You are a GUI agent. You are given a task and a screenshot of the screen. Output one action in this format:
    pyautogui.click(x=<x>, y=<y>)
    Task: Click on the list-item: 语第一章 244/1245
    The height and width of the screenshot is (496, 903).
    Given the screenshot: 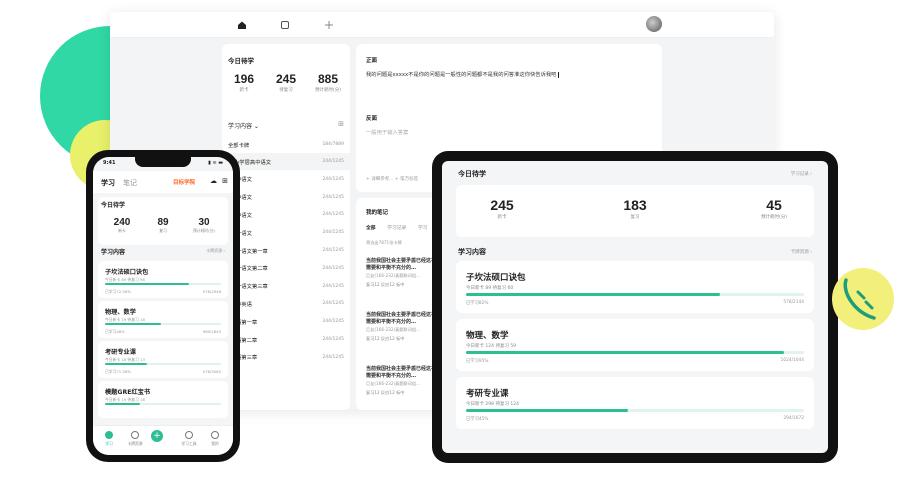 What is the action you would take?
    pyautogui.click(x=286, y=321)
    